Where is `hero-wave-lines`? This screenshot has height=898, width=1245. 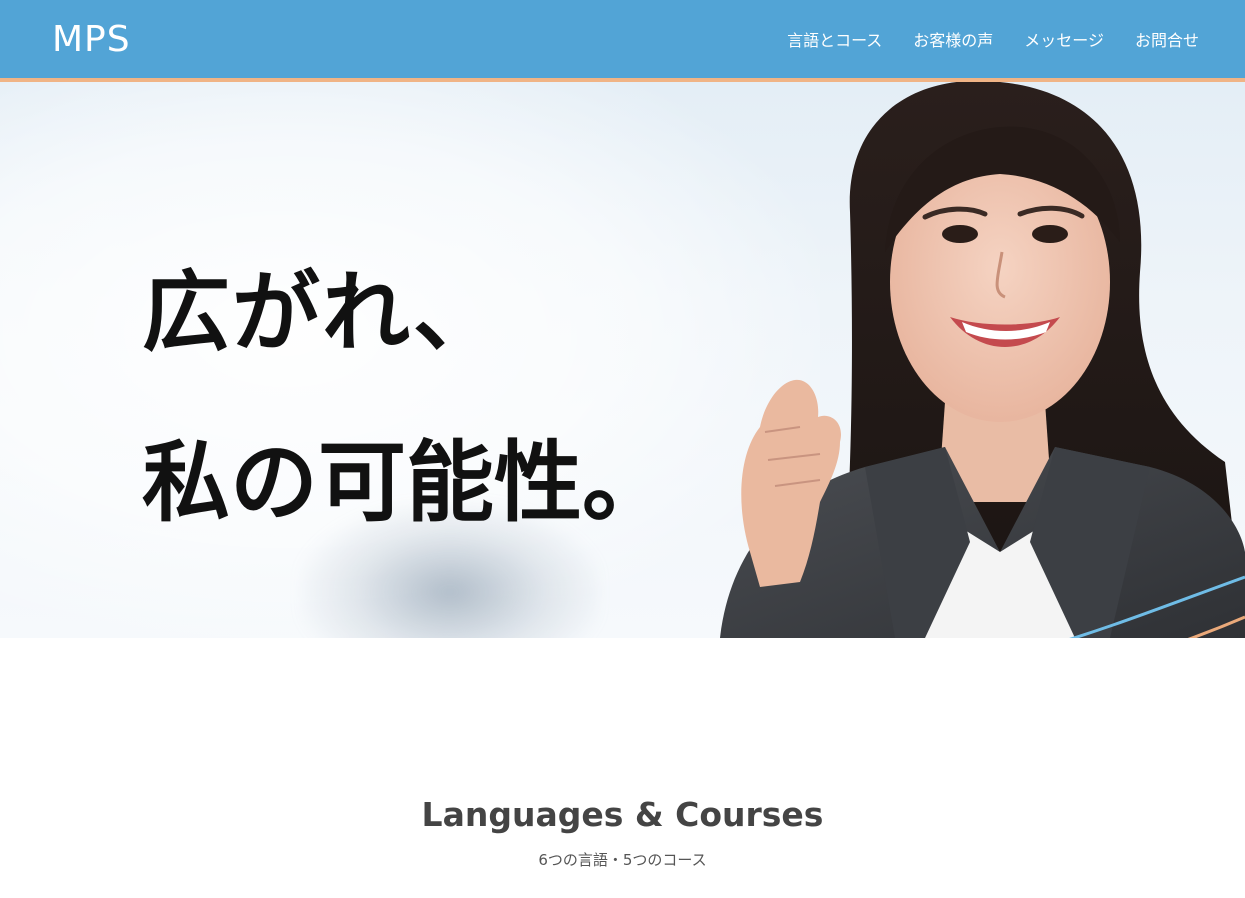 hero-wave-lines is located at coordinates (1157, 606).